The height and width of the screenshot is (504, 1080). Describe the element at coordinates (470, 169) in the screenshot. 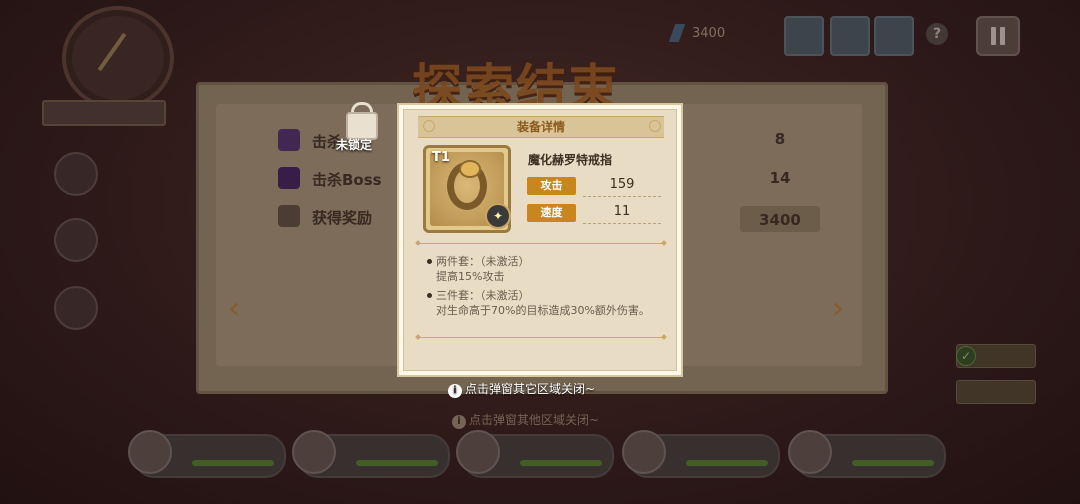

I see `ring-gem-icon` at that location.